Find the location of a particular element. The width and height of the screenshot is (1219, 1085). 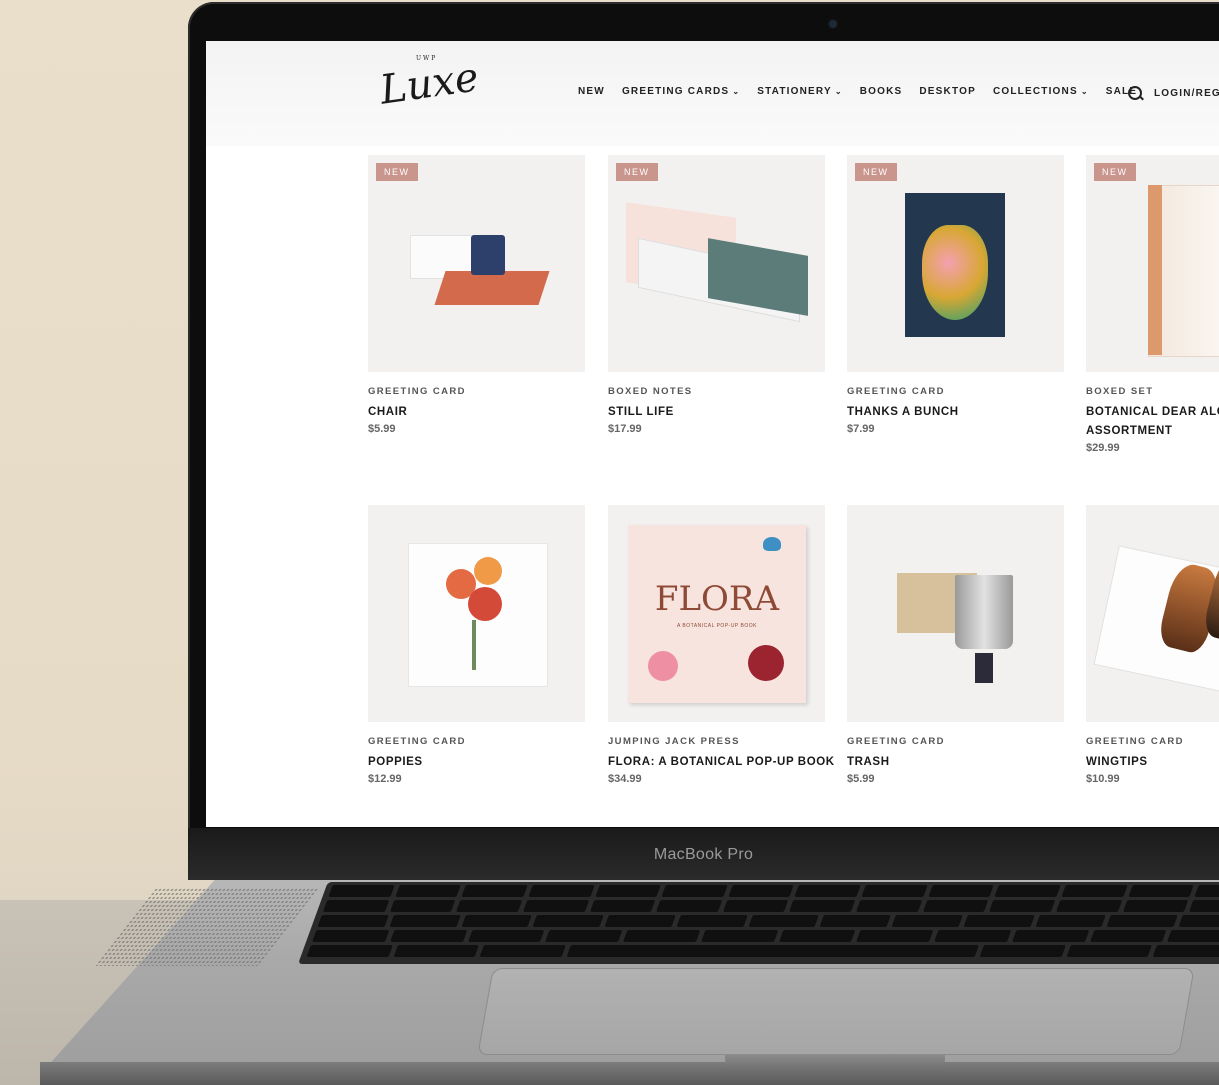

product-card-still-life: NEW BOXED NOTES STILL LIFE $17.99 is located at coordinates (716, 295).